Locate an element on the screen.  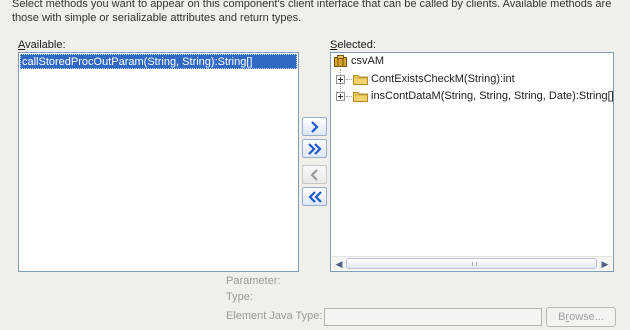
tree-node-root-label: csvAM is located at coordinates (367, 61).